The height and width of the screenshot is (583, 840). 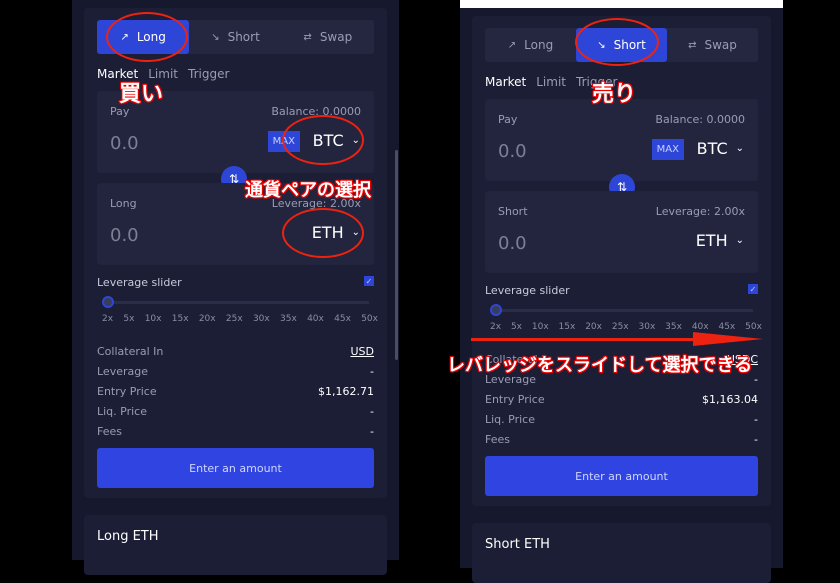 I want to click on annotation-circle-short, so click(x=617, y=42).